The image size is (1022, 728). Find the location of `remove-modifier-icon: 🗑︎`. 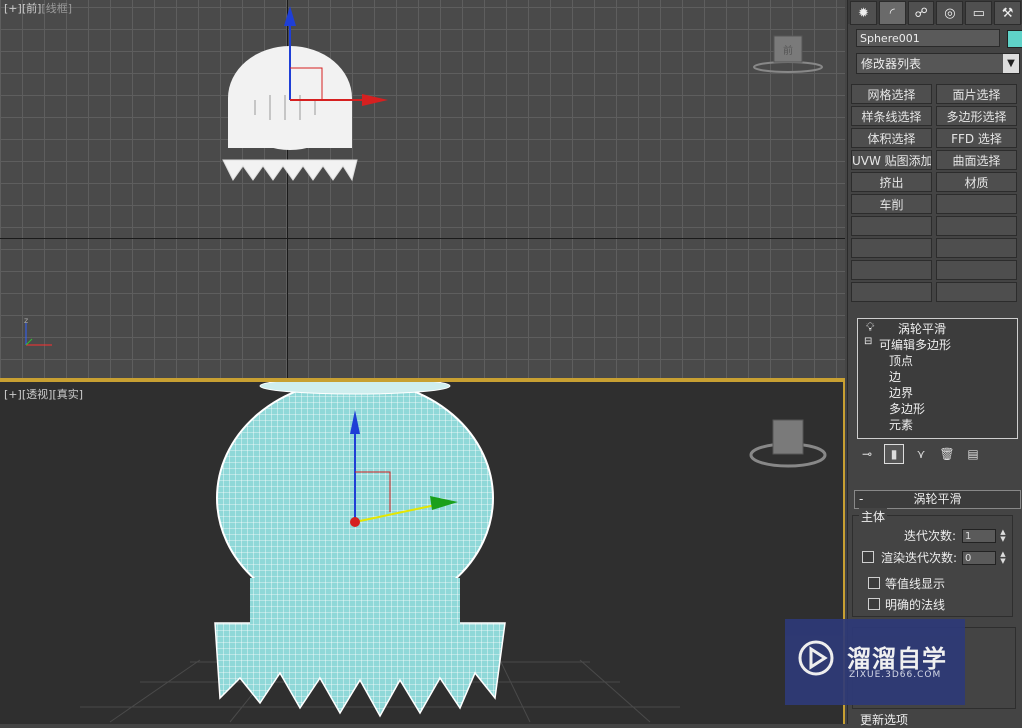

remove-modifier-icon: 🗑︎ is located at coordinates (947, 454).